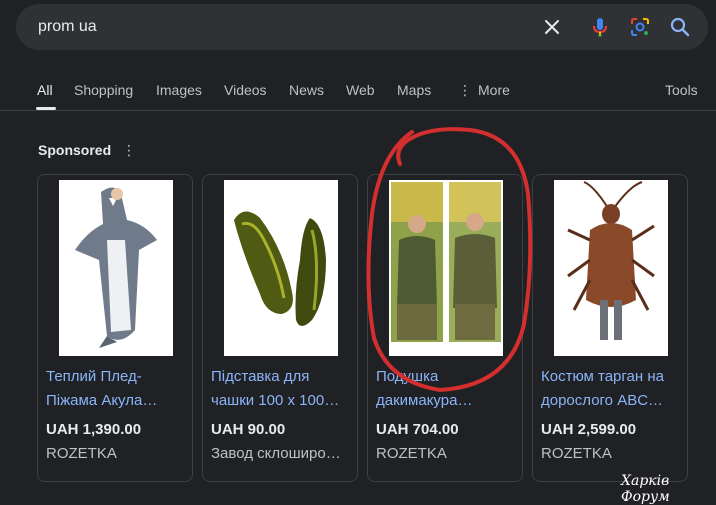  Describe the element at coordinates (680, 27) in the screenshot. I see `search-icon` at that location.